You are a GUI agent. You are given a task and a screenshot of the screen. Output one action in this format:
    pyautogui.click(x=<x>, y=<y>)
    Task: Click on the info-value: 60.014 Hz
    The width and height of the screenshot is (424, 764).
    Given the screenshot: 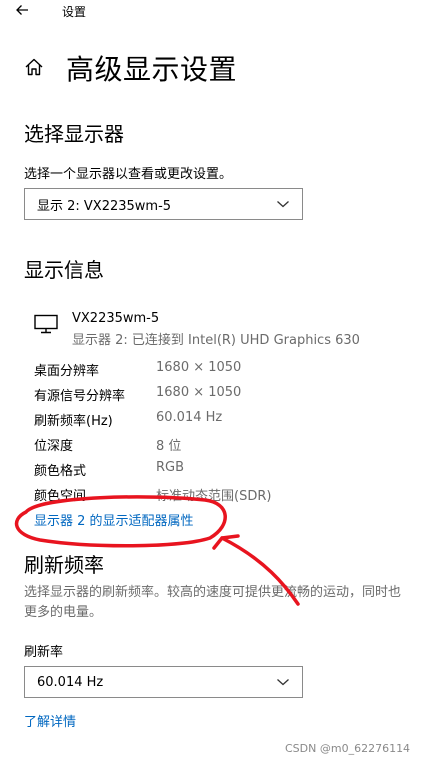 What is the action you would take?
    pyautogui.click(x=189, y=417)
    